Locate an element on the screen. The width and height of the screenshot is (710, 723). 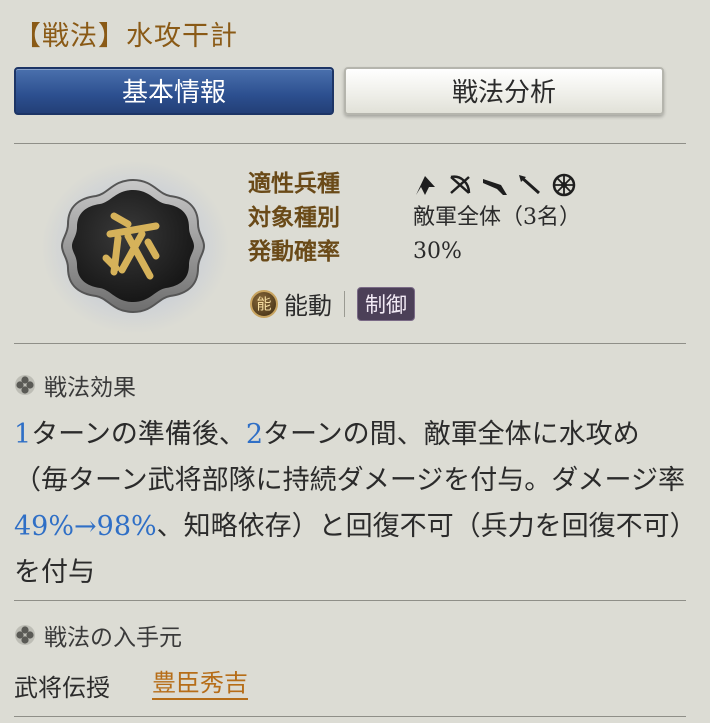
wheel-icon is located at coordinates (564, 185).